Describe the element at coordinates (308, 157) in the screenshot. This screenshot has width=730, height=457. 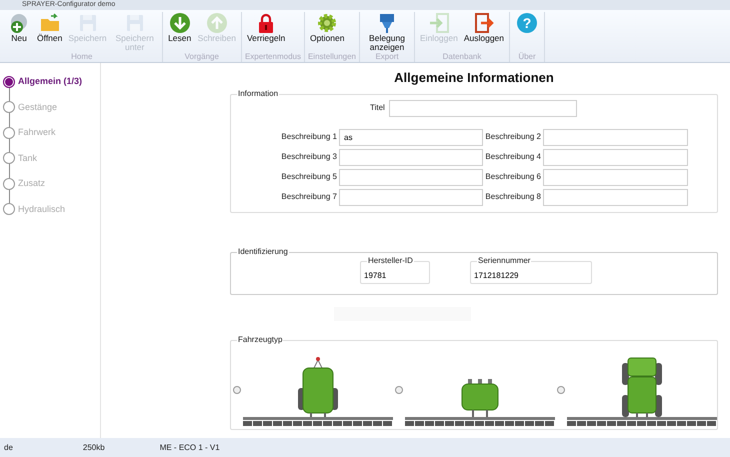
I see `field-label: Beschreibung 3` at that location.